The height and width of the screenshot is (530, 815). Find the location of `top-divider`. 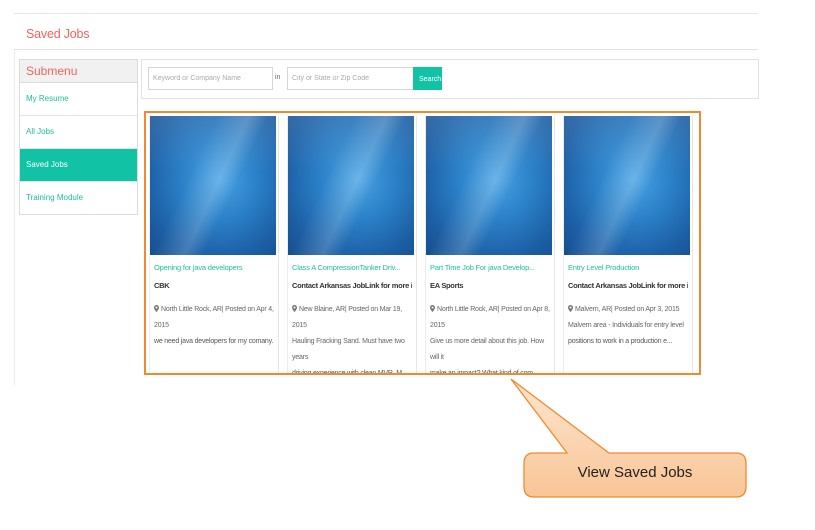

top-divider is located at coordinates (386, 13).